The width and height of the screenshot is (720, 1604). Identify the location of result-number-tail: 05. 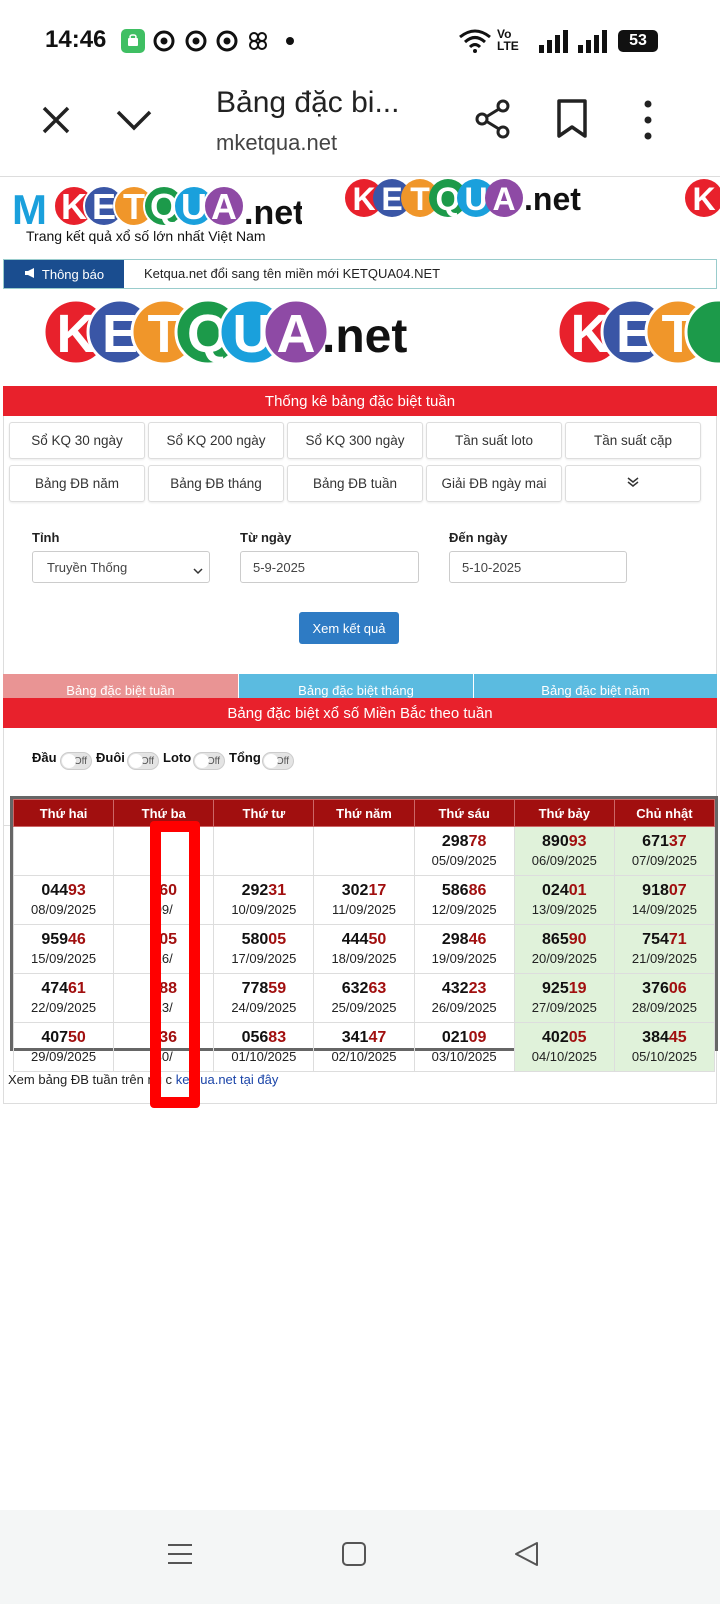
(277, 939).